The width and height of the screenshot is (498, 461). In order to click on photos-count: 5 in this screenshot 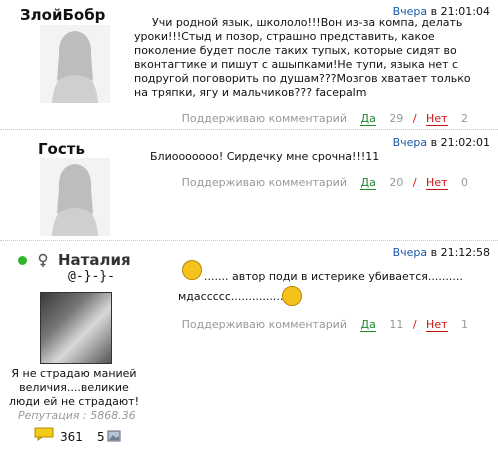, I will do `click(101, 437)`.